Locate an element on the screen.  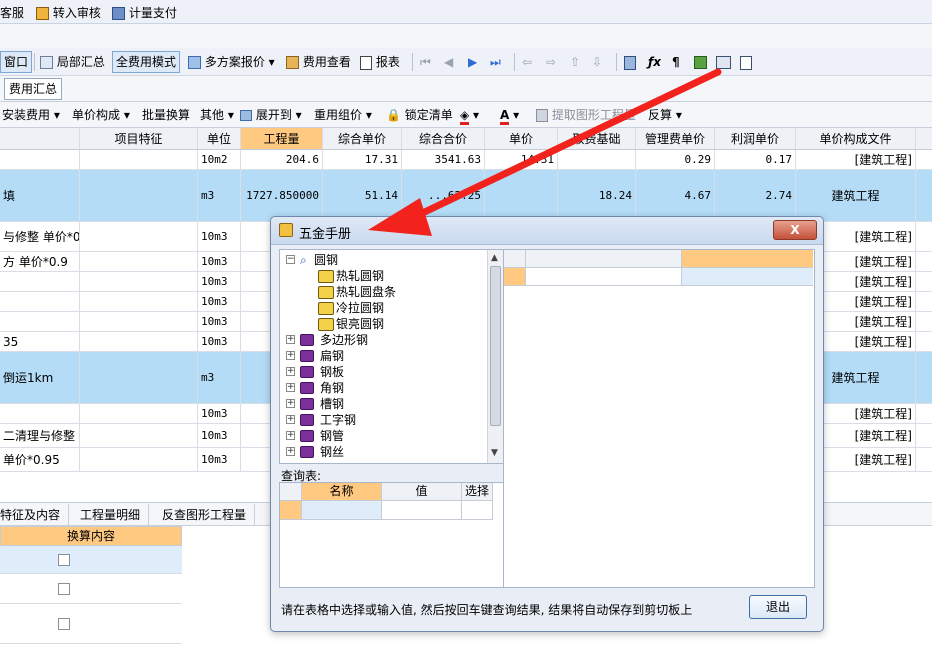
scroll-thumb is located at coordinates (495, 346).